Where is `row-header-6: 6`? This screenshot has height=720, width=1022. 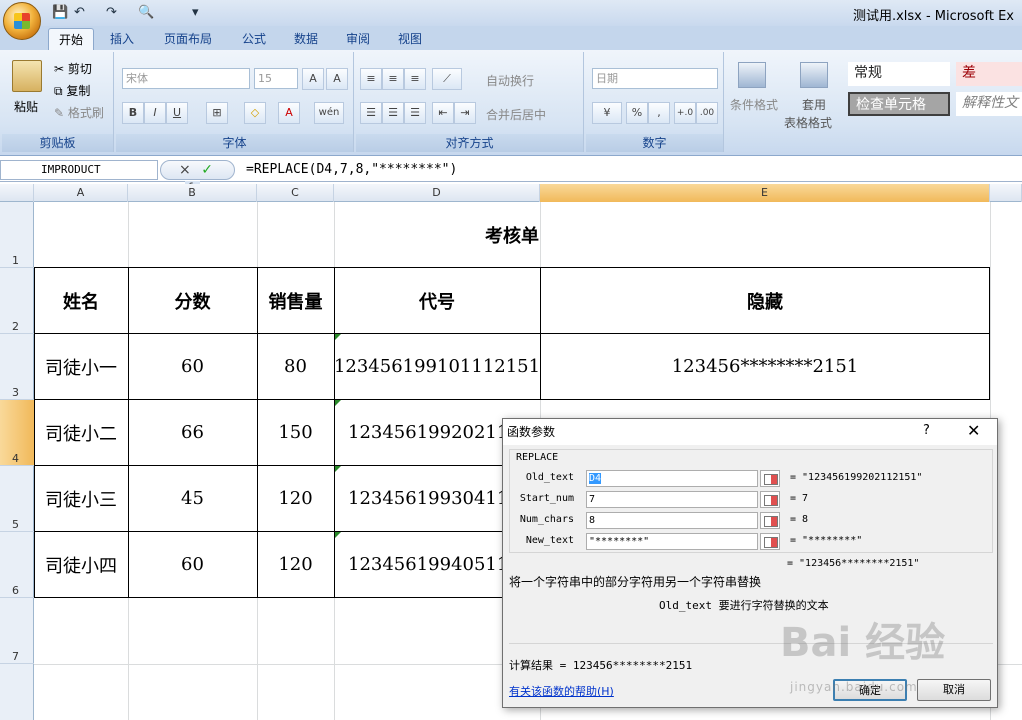
row-header-6: 6 is located at coordinates (17, 565).